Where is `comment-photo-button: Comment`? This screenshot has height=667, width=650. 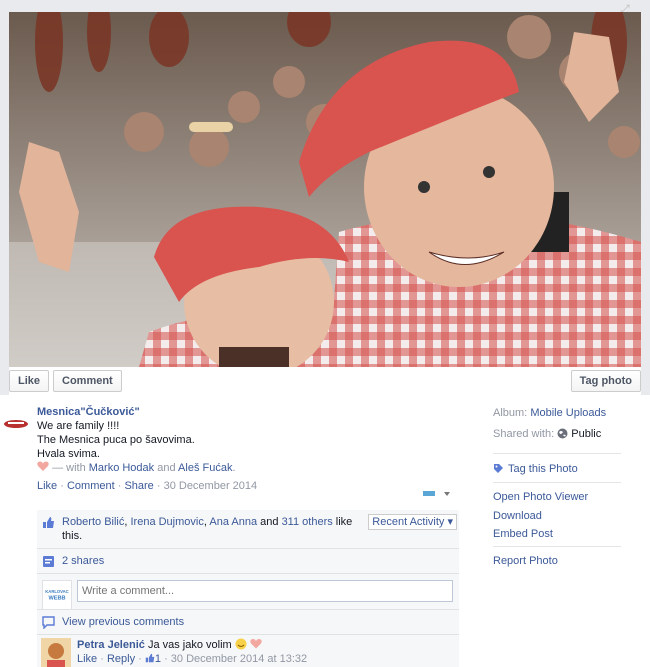
comment-photo-button: Comment is located at coordinates (87, 381).